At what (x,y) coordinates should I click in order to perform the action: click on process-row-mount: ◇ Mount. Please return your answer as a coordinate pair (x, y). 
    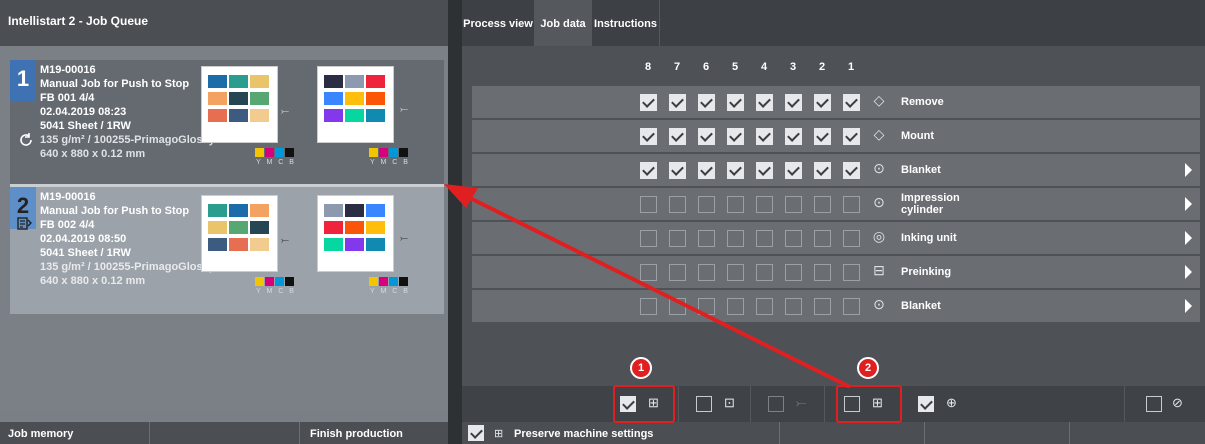
    Looking at the image, I should click on (836, 136).